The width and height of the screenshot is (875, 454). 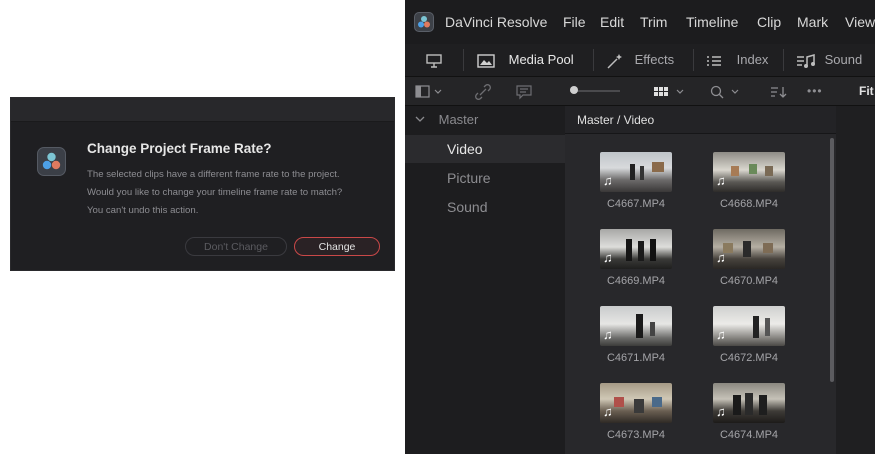 What do you see at coordinates (779, 91) in the screenshot?
I see `sort-icon` at bounding box center [779, 91].